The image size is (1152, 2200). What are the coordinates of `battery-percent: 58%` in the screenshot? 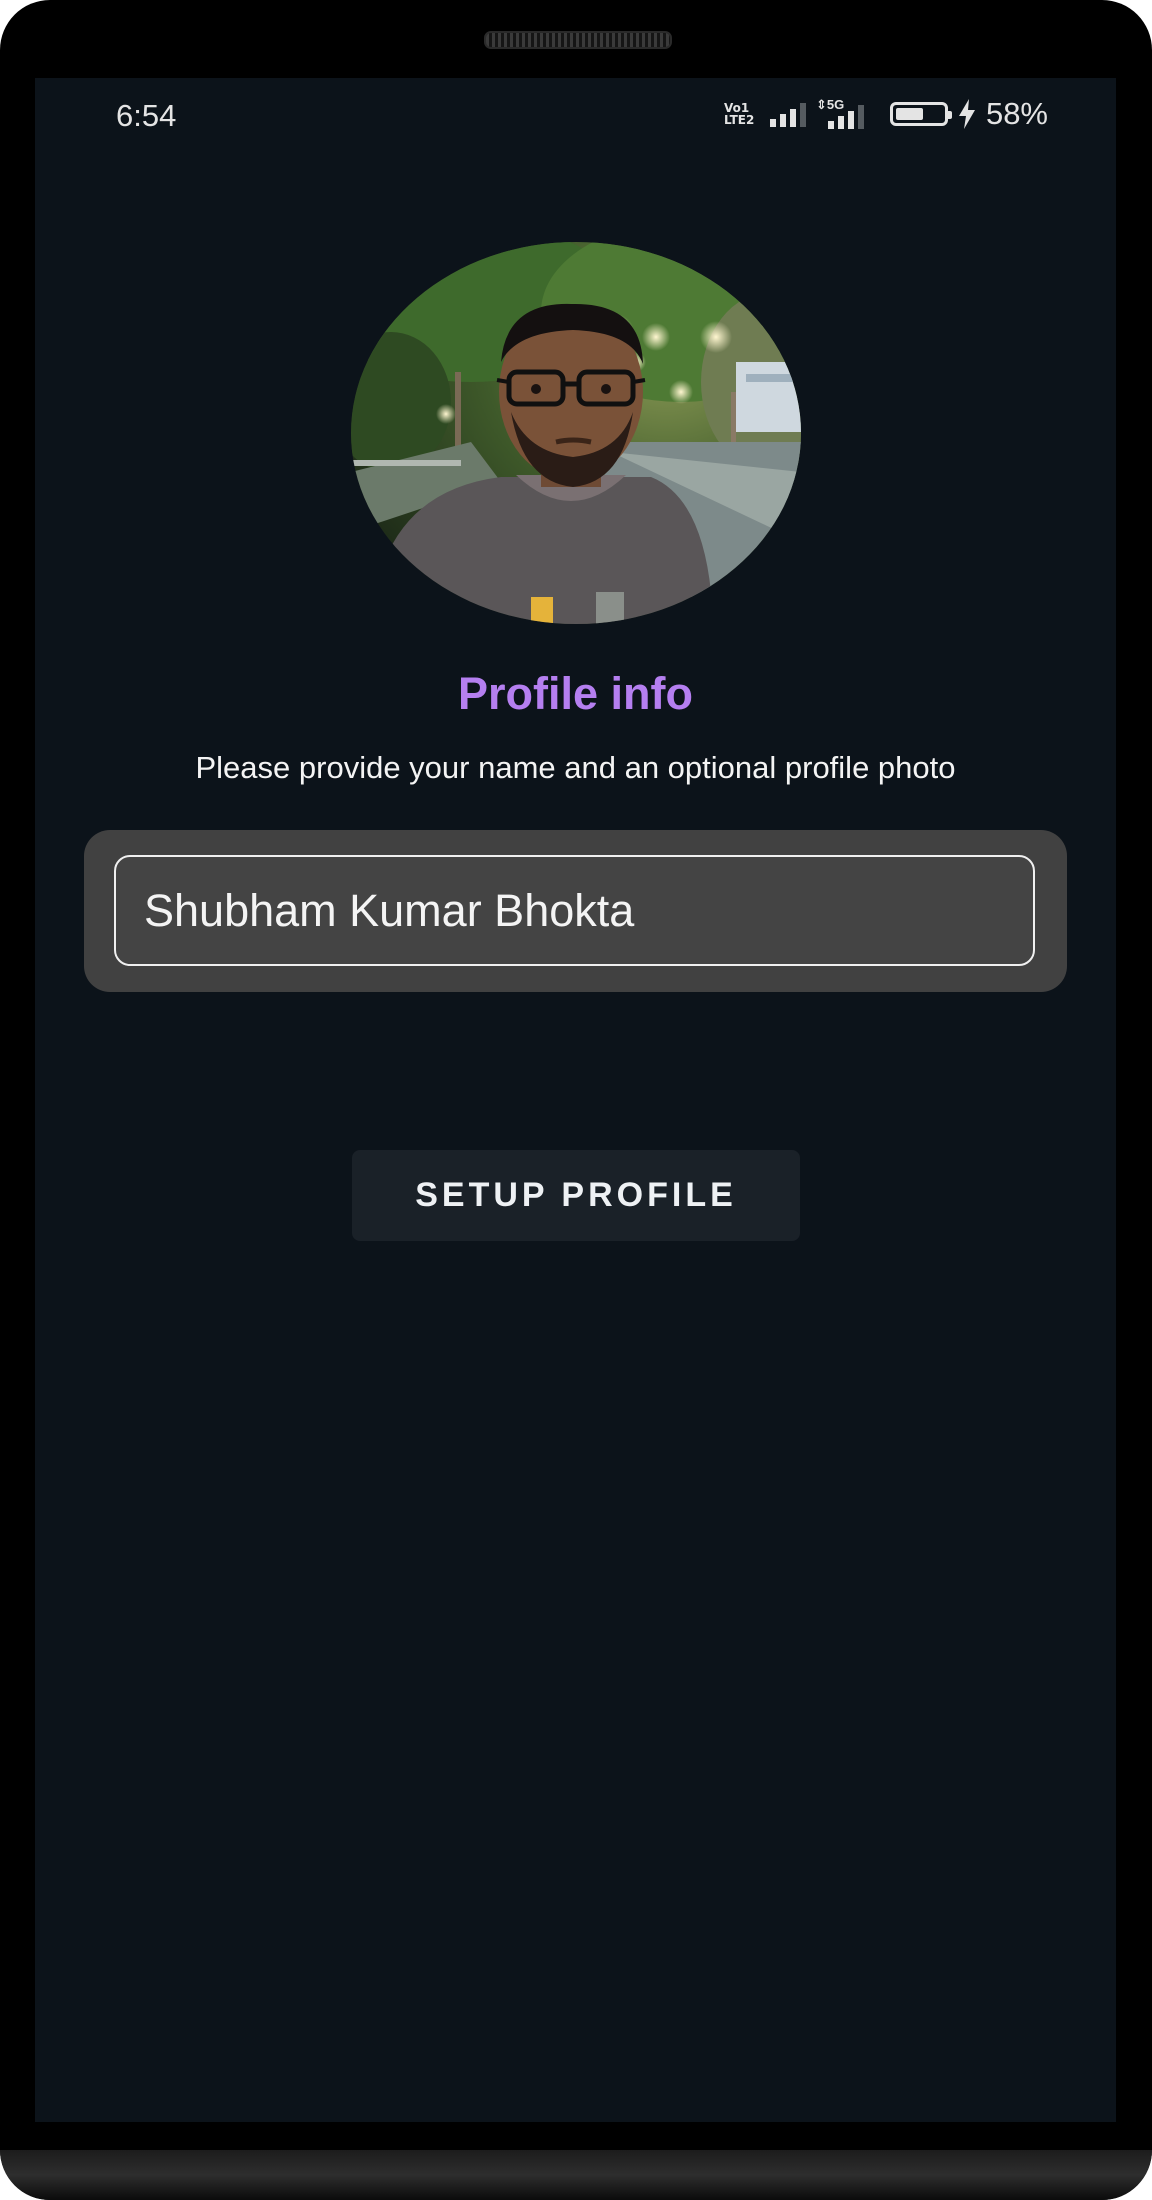 It's located at (1016, 113).